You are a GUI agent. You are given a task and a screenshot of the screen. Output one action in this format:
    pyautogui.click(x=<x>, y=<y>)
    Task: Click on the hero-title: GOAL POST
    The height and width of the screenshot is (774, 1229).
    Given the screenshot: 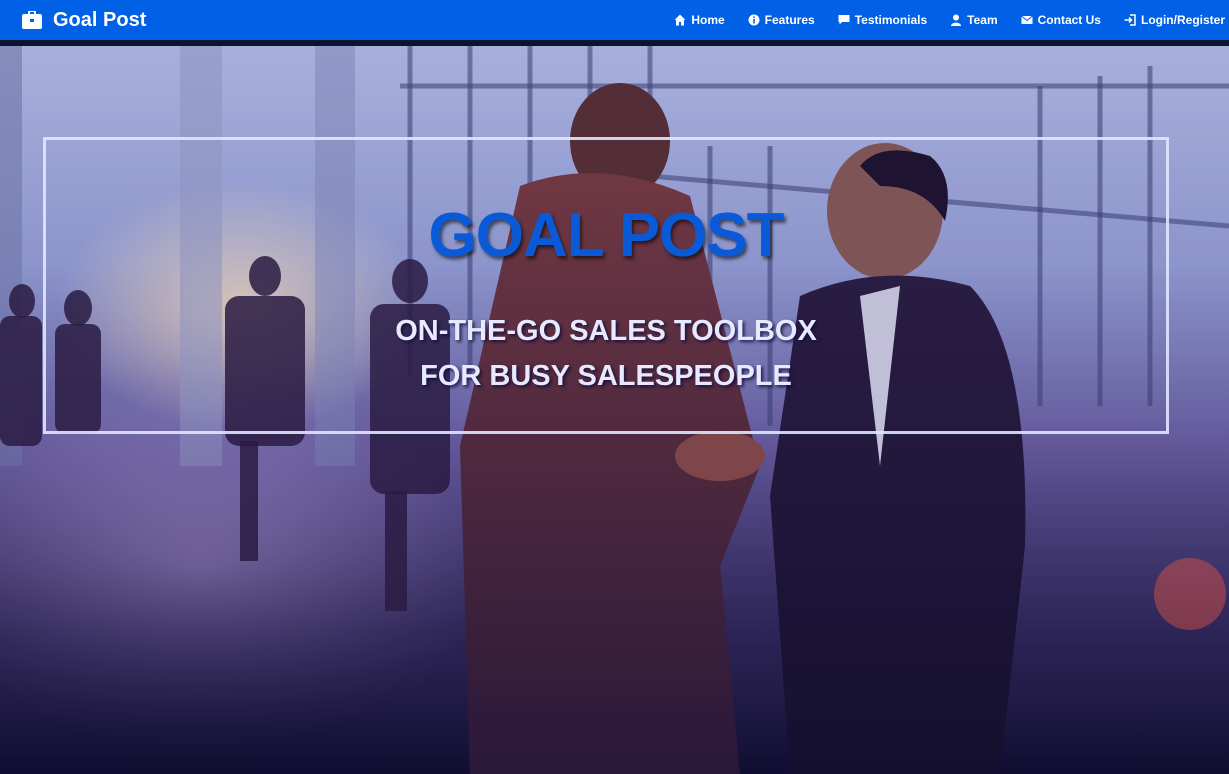 What is the action you would take?
    pyautogui.click(x=606, y=235)
    